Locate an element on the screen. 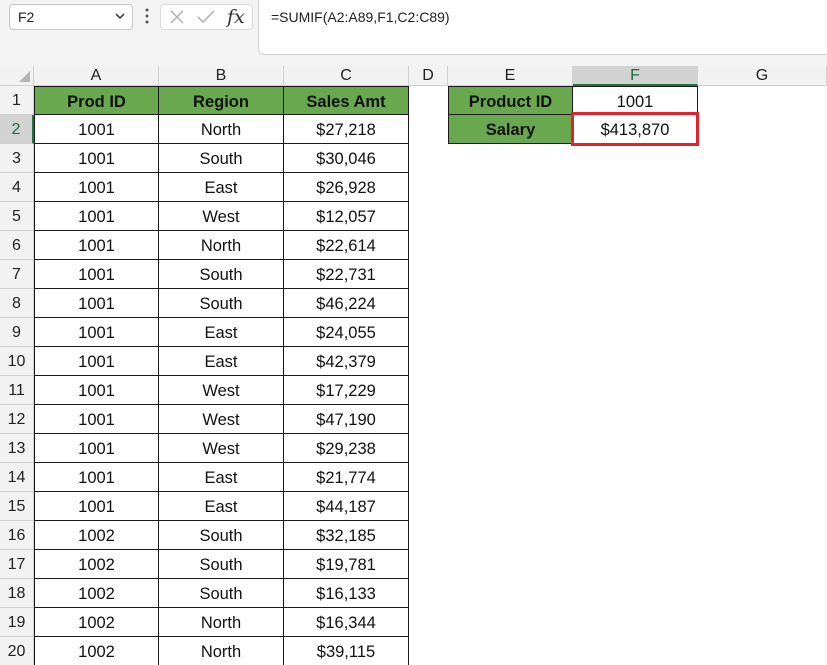  salary-label: Salary is located at coordinates (510, 129).